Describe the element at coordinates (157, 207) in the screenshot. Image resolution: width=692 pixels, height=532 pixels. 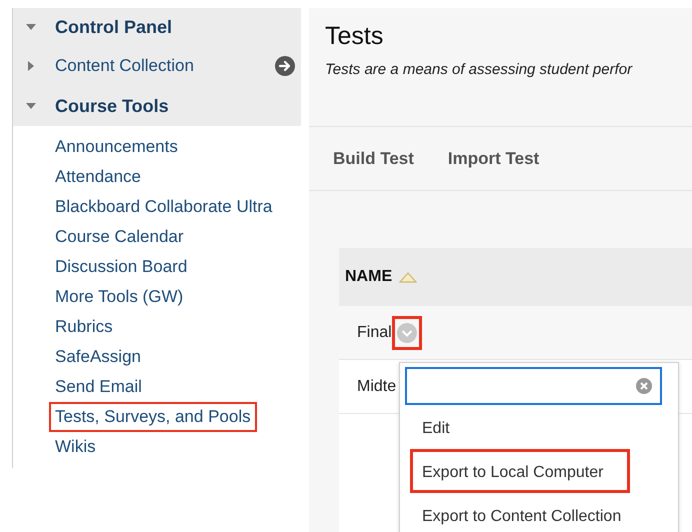
I see `sidebar-item: Blackboard Collaborate Ultra` at that location.